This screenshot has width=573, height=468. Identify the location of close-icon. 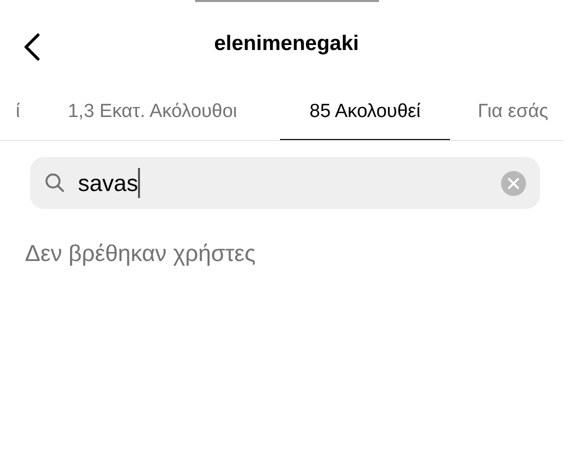
(513, 183).